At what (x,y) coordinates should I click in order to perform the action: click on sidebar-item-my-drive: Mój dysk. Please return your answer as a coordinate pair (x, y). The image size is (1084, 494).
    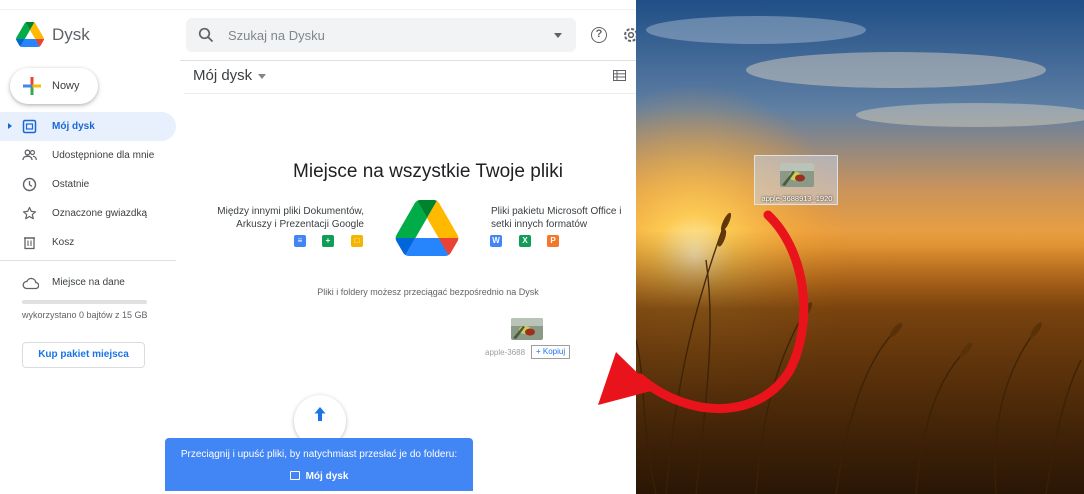
    Looking at the image, I should click on (88, 126).